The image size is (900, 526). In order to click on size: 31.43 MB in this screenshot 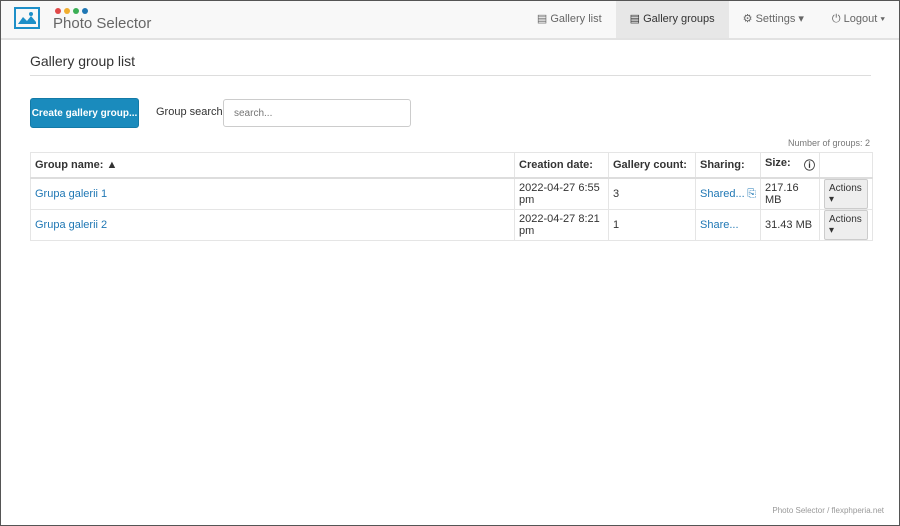, I will do `click(790, 225)`.